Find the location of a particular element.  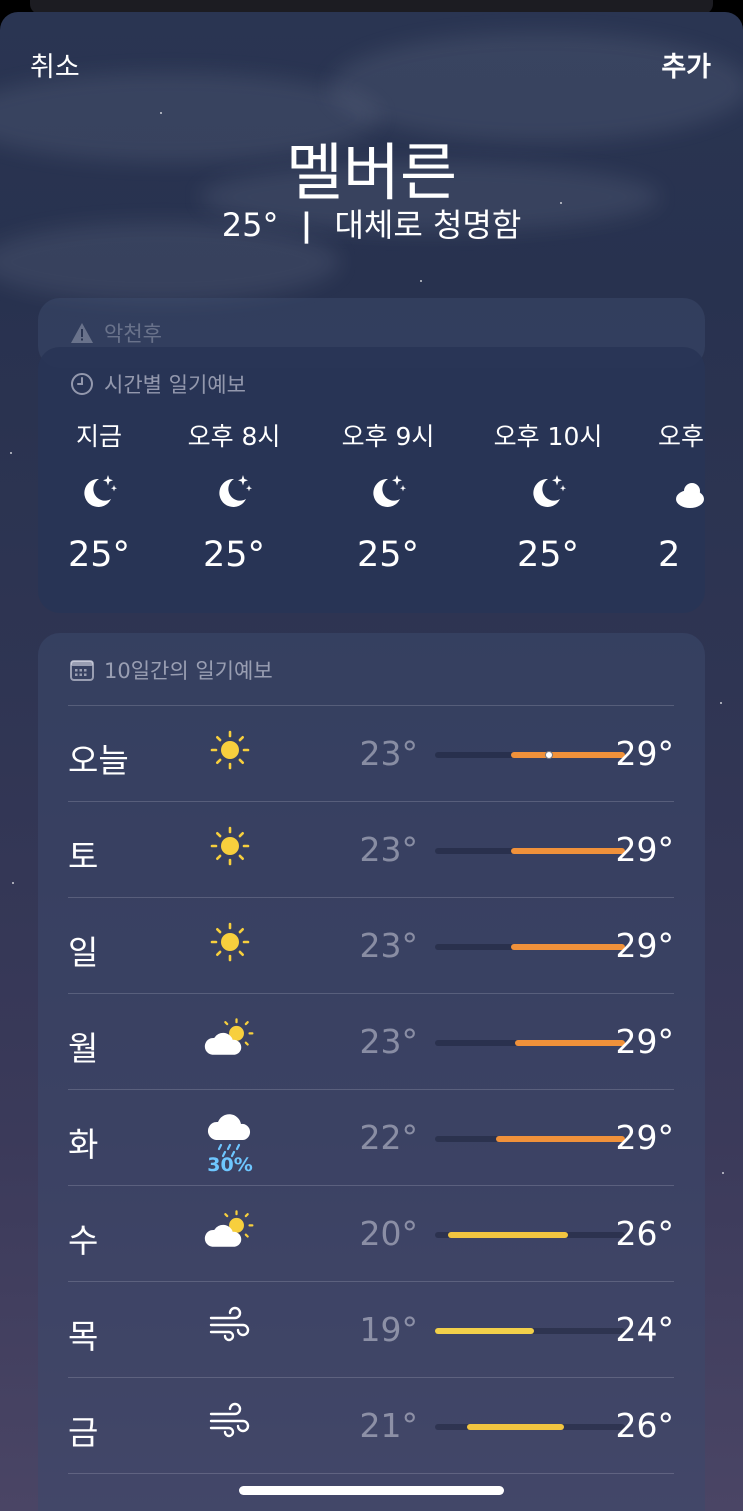

hourly-forecast-title: 시간별 일기예보 is located at coordinates (175, 385).